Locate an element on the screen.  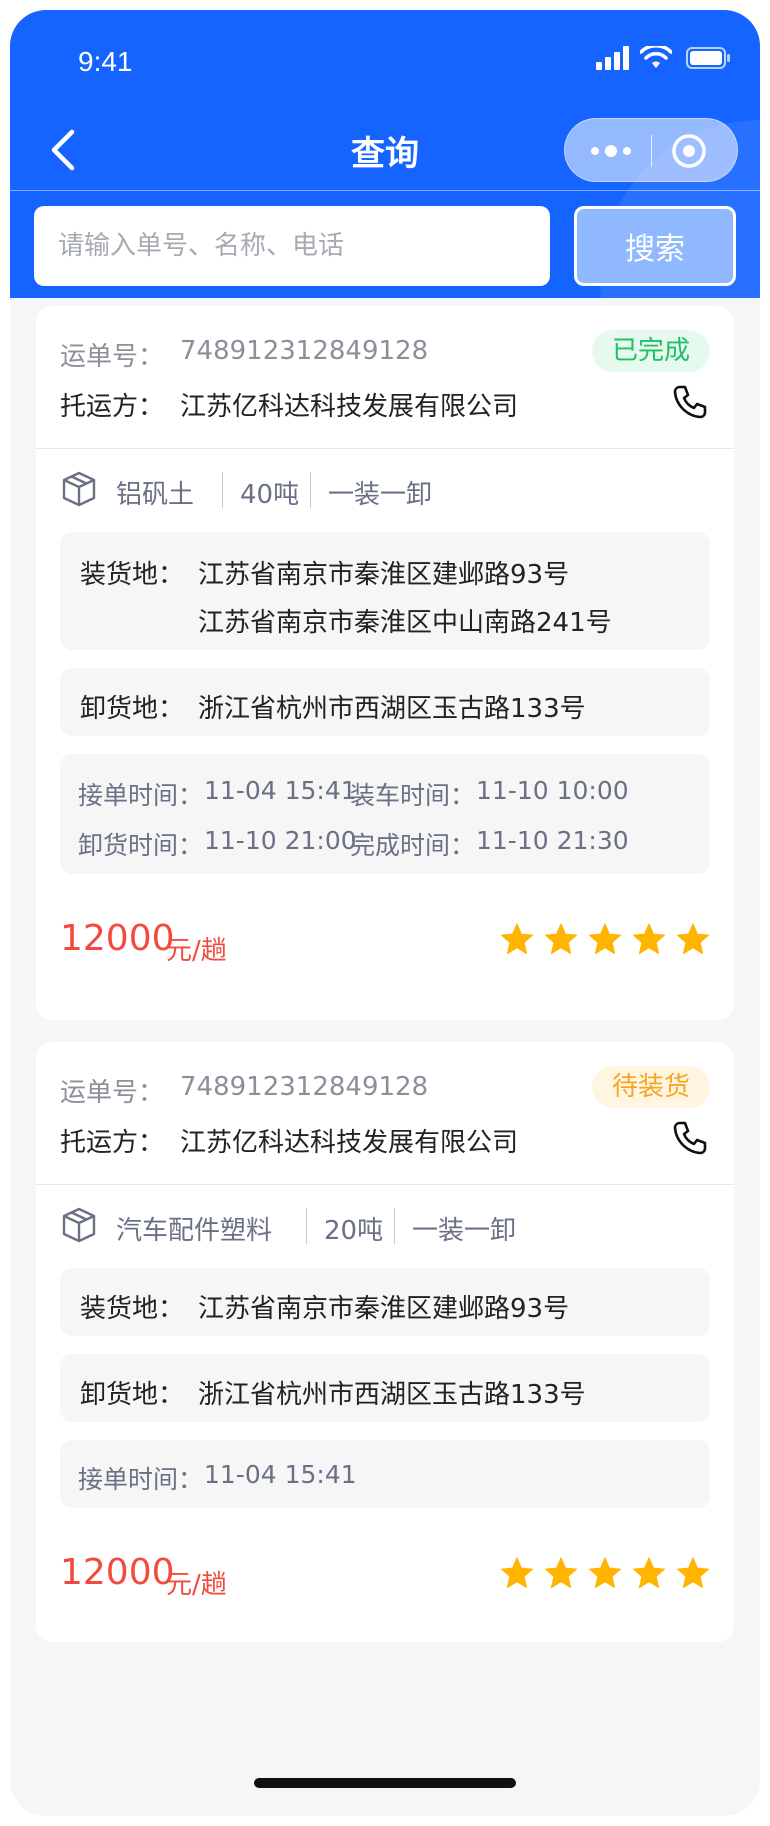
time-box: 接单时间： 11-04 15:41 is located at coordinates (385, 1474).